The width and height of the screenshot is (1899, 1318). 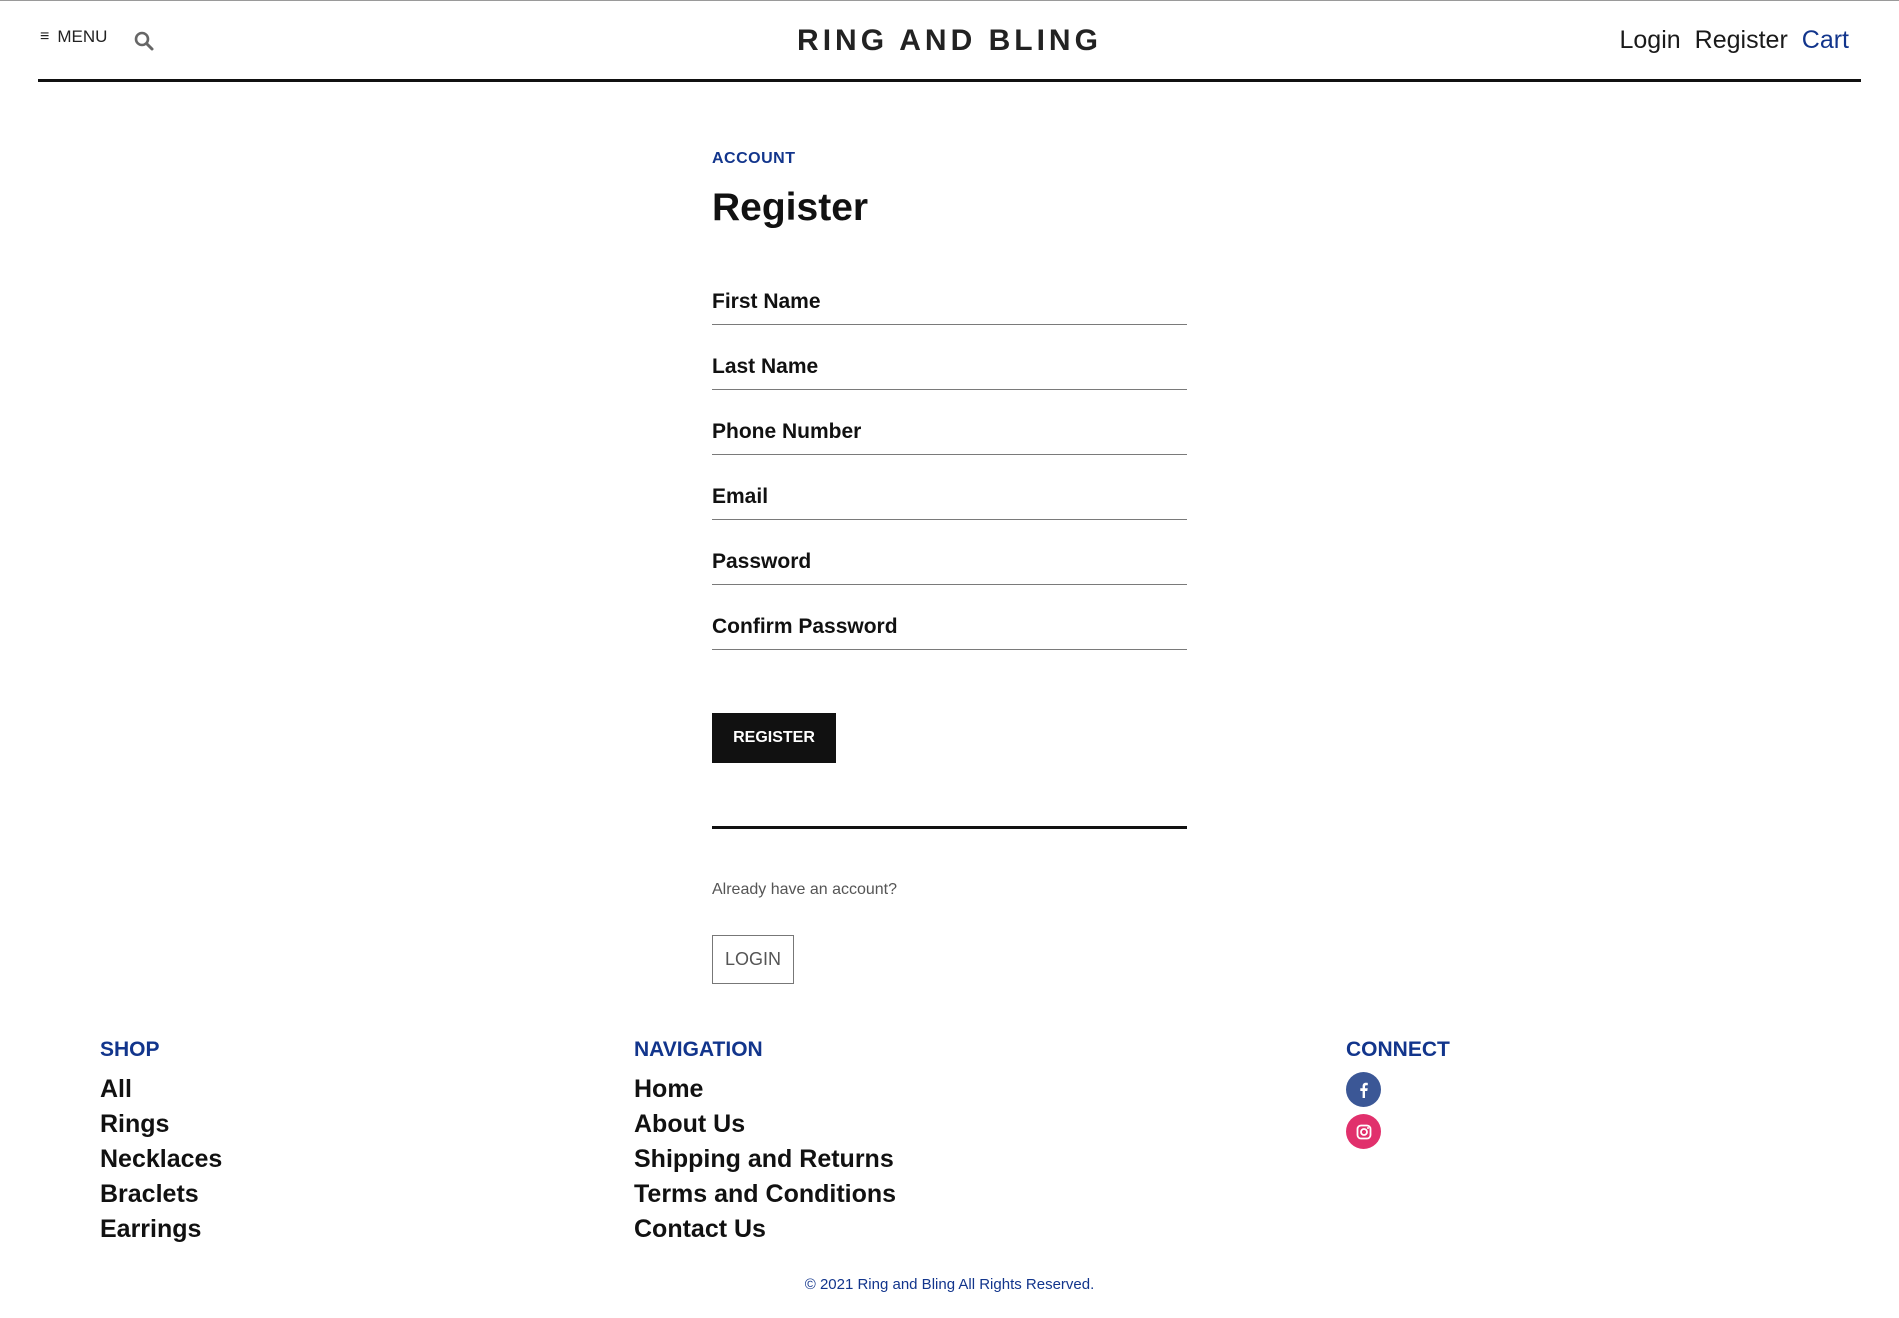 I want to click on form-fields, so click(x=949, y=455).